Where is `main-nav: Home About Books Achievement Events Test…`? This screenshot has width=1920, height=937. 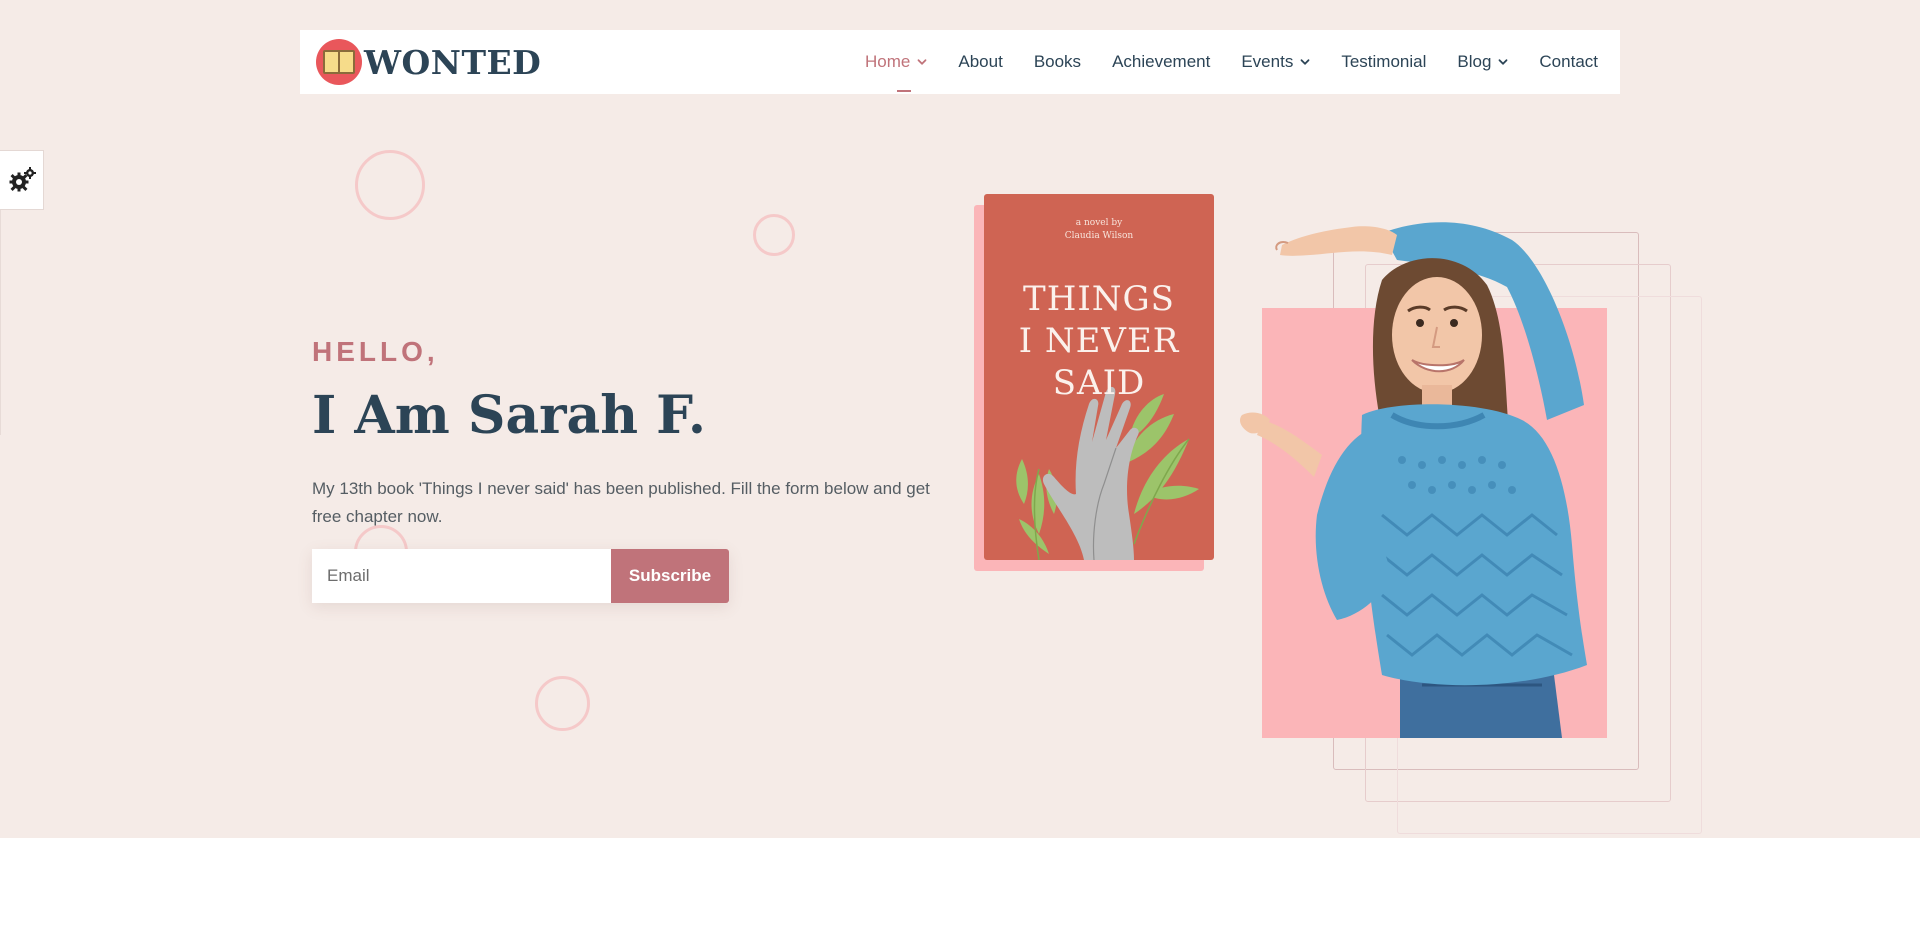 main-nav: Home About Books Achievement Events Test… is located at coordinates (1231, 62).